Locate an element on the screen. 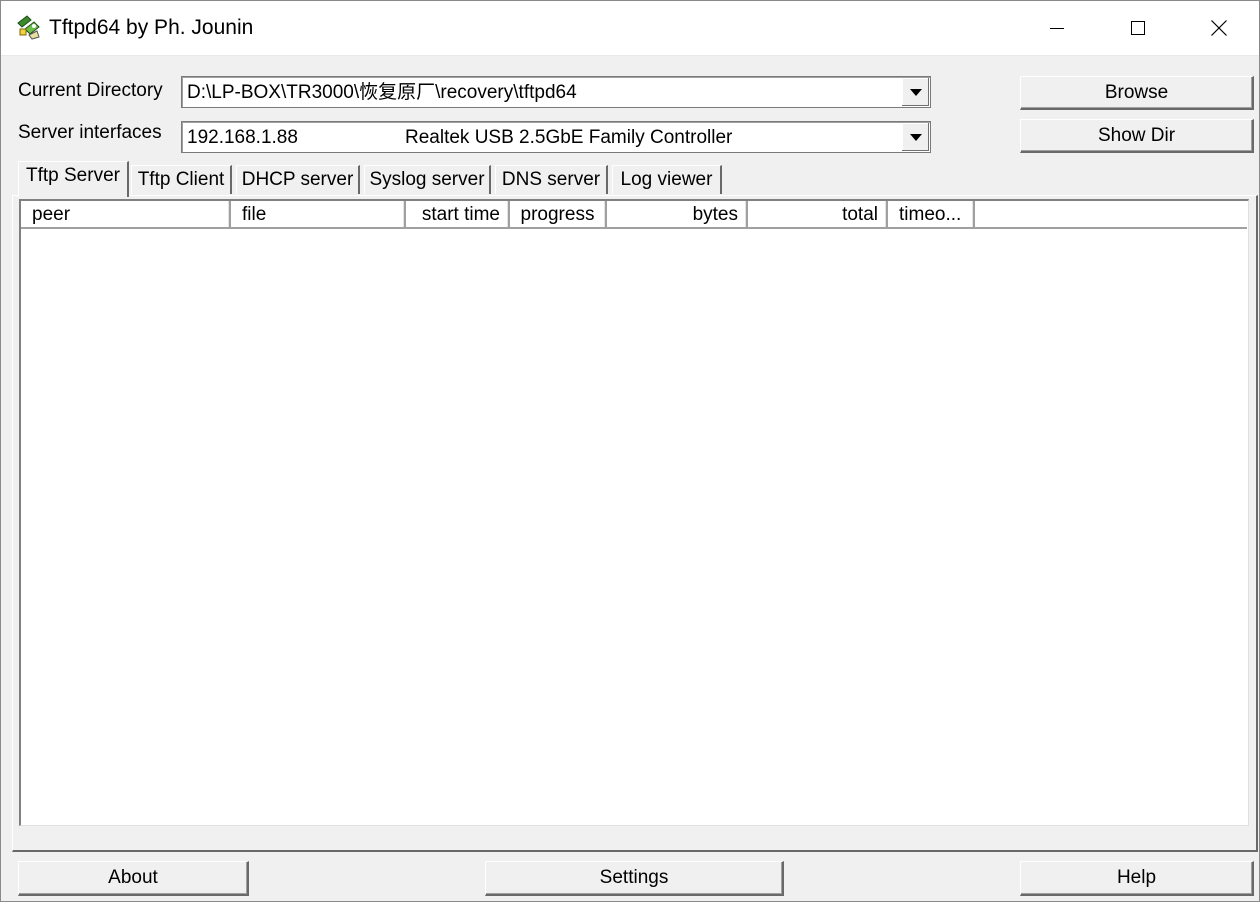 This screenshot has height=902, width=1260. current-directory-combobox: D:\LP-BOX\TR3000\恢复原厂\recovery\tftpd64 is located at coordinates (556, 92).